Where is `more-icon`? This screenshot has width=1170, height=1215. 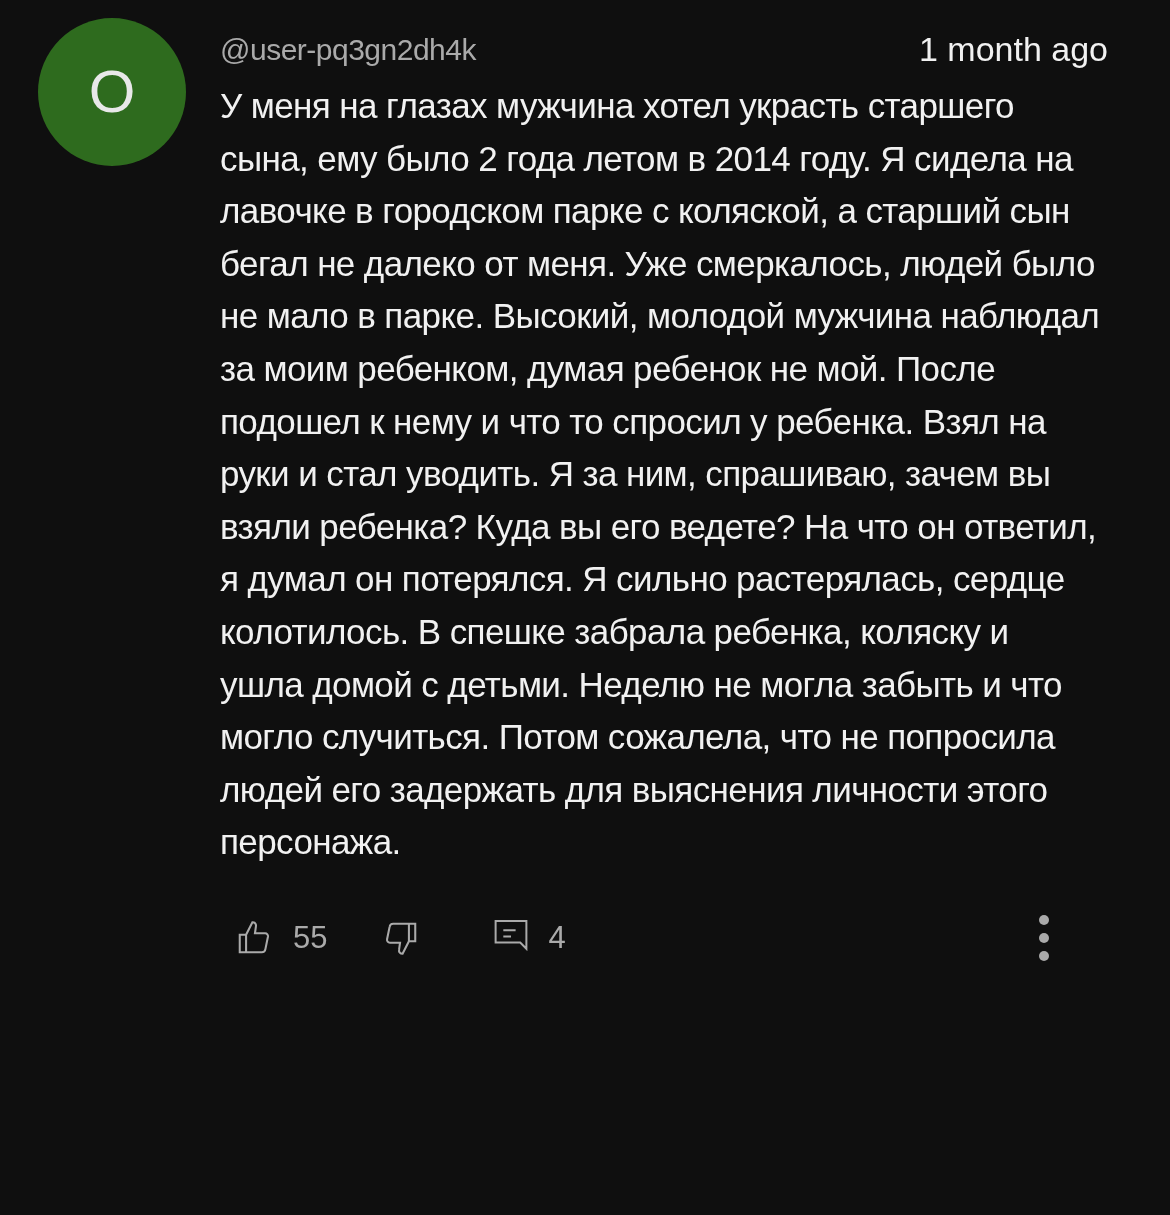 more-icon is located at coordinates (1044, 937).